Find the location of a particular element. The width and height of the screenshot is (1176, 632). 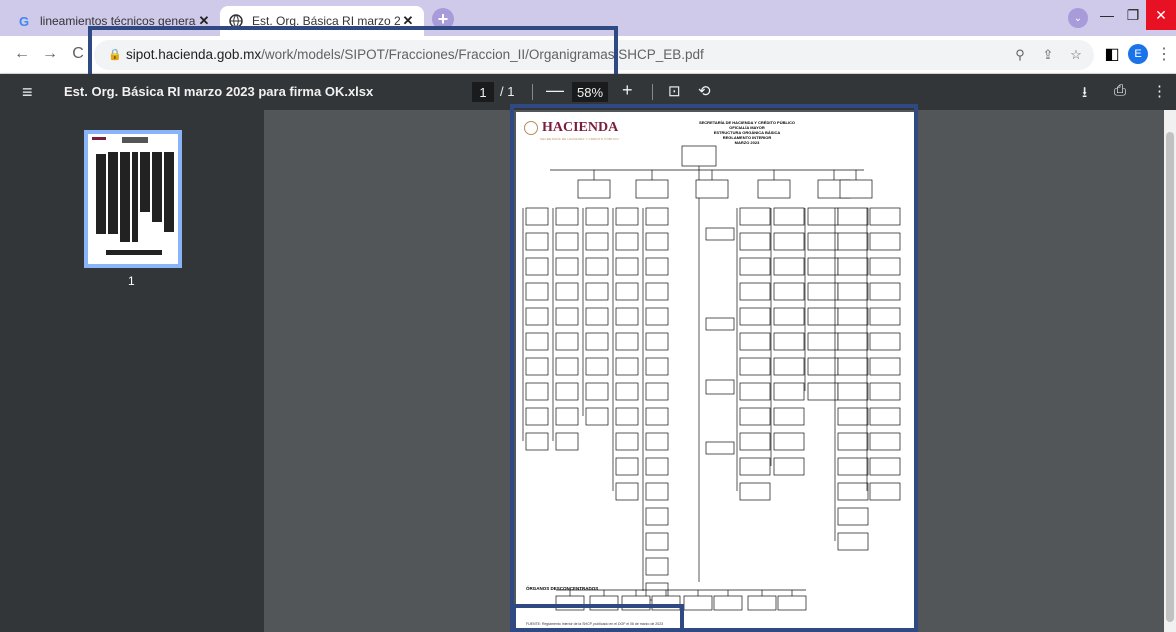

zoom-level-input: 58% is located at coordinates (590, 92).